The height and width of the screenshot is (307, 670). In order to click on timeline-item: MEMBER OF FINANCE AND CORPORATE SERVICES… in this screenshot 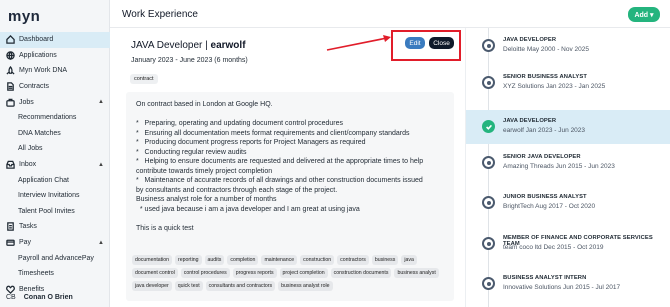, I will do `click(568, 244)`.